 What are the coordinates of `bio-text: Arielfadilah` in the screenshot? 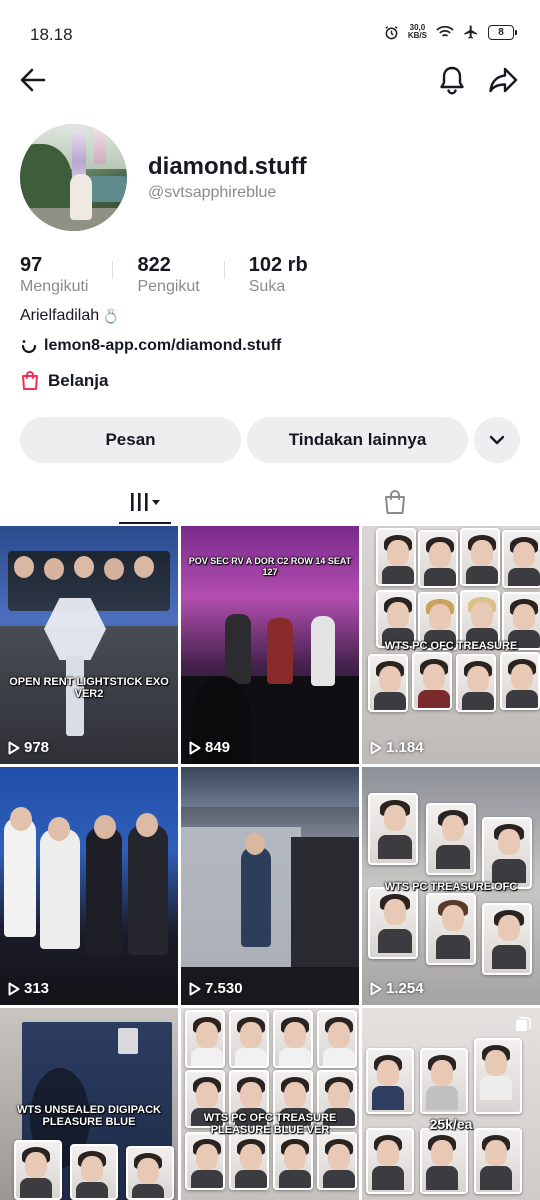 It's located at (60, 315).